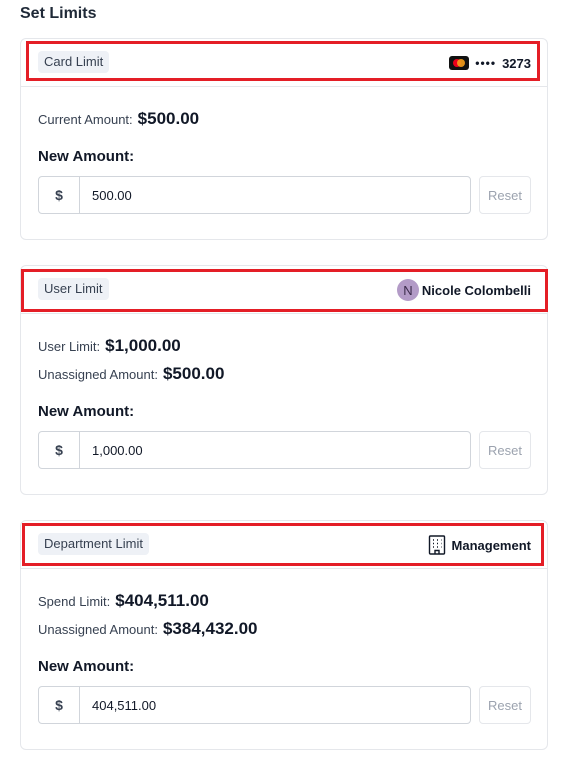 This screenshot has height=762, width=574. I want to click on unassigned-amount-value: $500.00, so click(193, 373).